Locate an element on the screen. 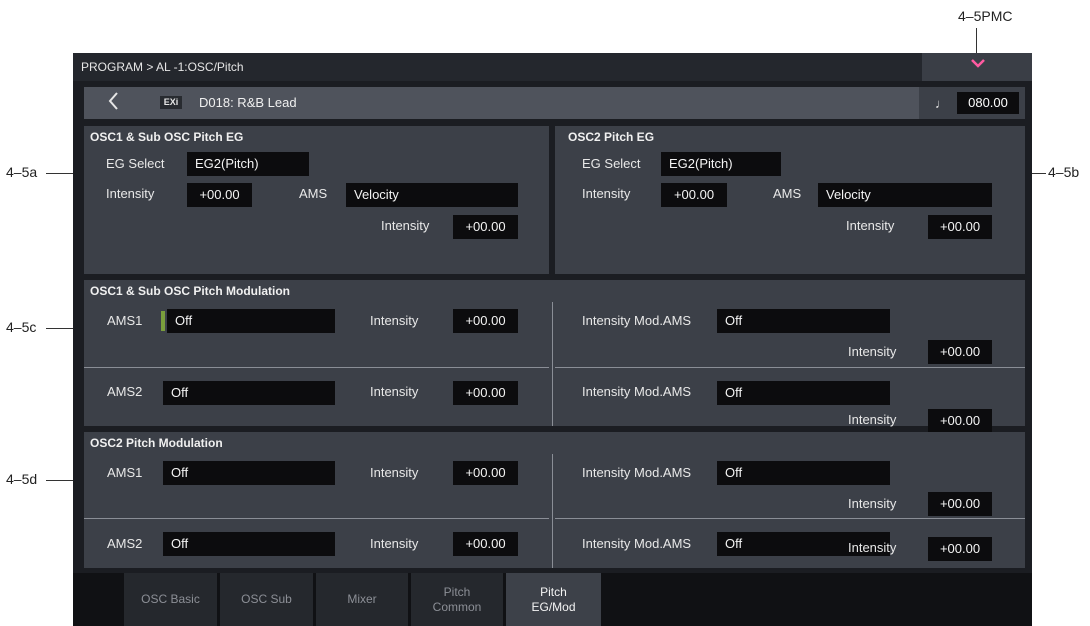 This screenshot has width=1090, height=626. program-select-bar: EXi D018: R&B Lead ♩ 080.00 is located at coordinates (554, 103).